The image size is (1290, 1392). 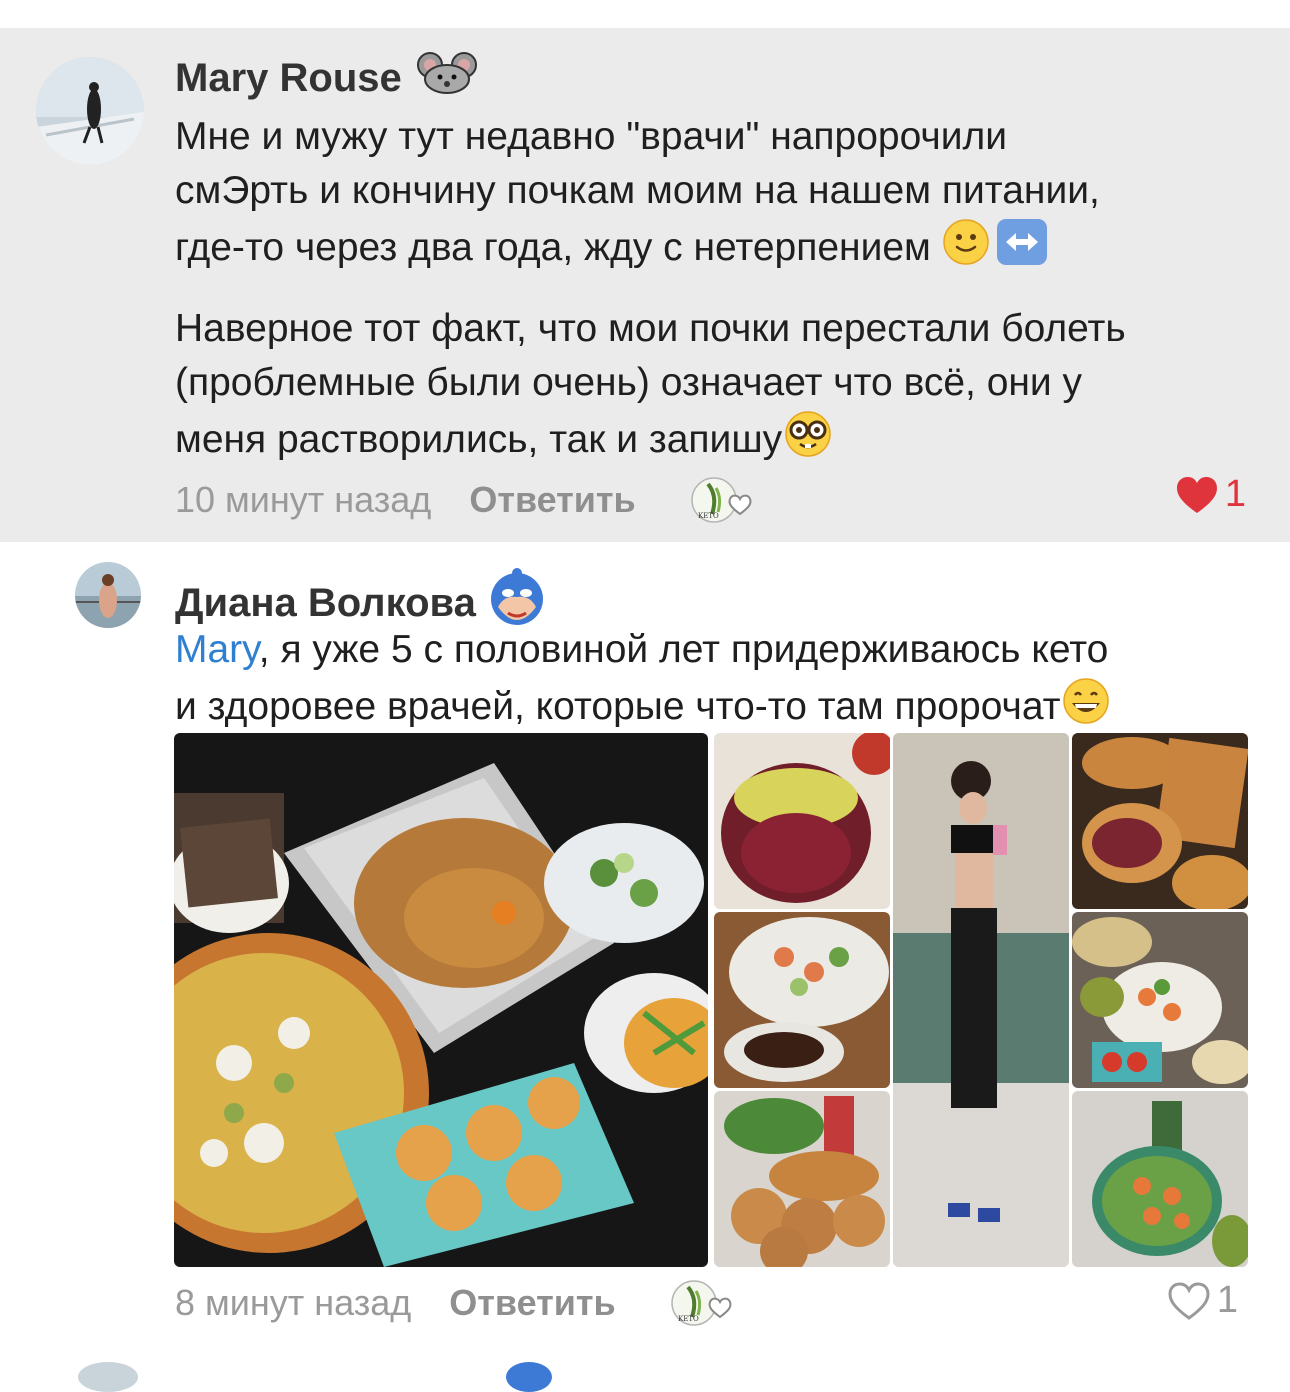 What do you see at coordinates (966, 249) in the screenshot?
I see `slightly-smiling-face-icon` at bounding box center [966, 249].